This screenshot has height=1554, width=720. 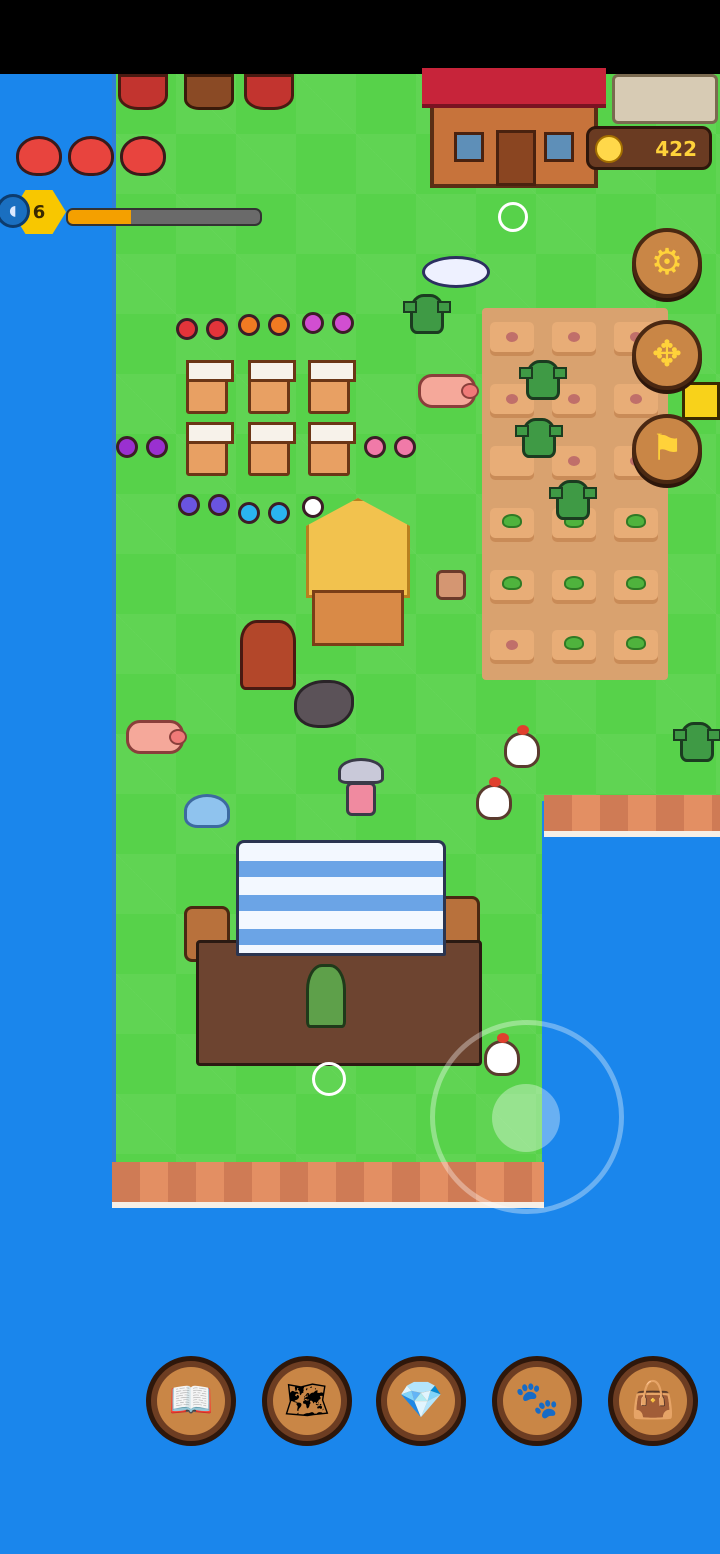 I want to click on treasure-map-icon: 🗺, so click(x=307, y=1401).